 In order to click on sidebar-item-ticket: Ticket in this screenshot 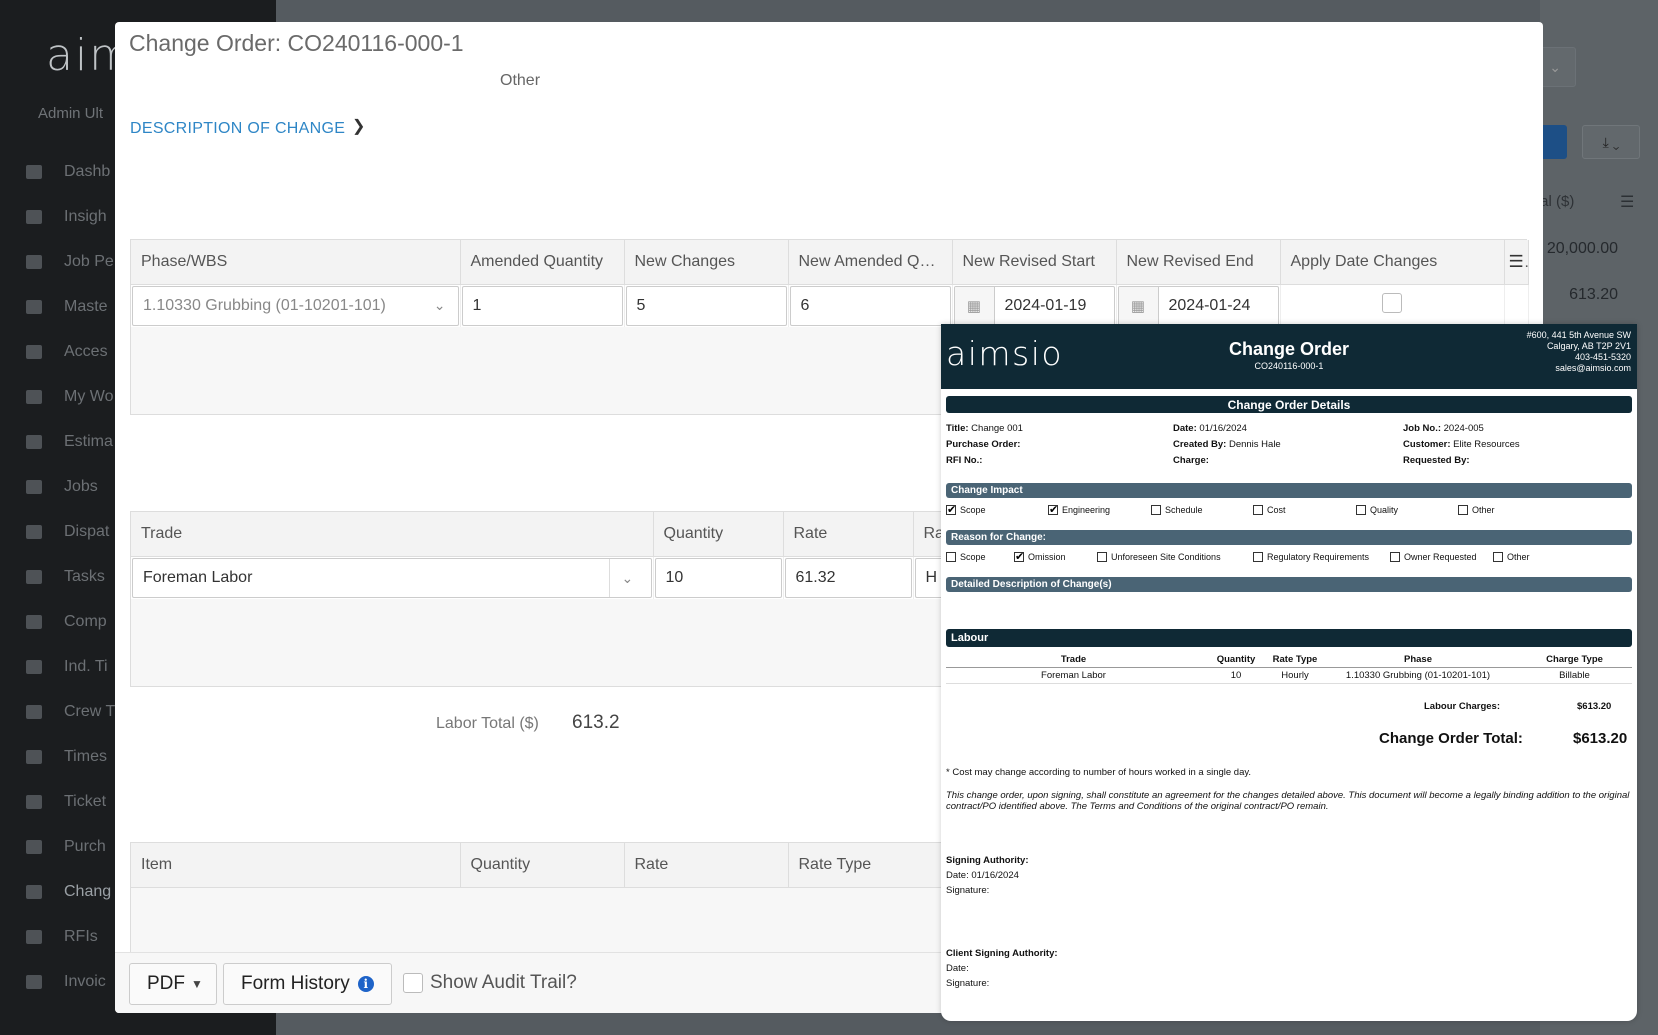, I will do `click(66, 802)`.